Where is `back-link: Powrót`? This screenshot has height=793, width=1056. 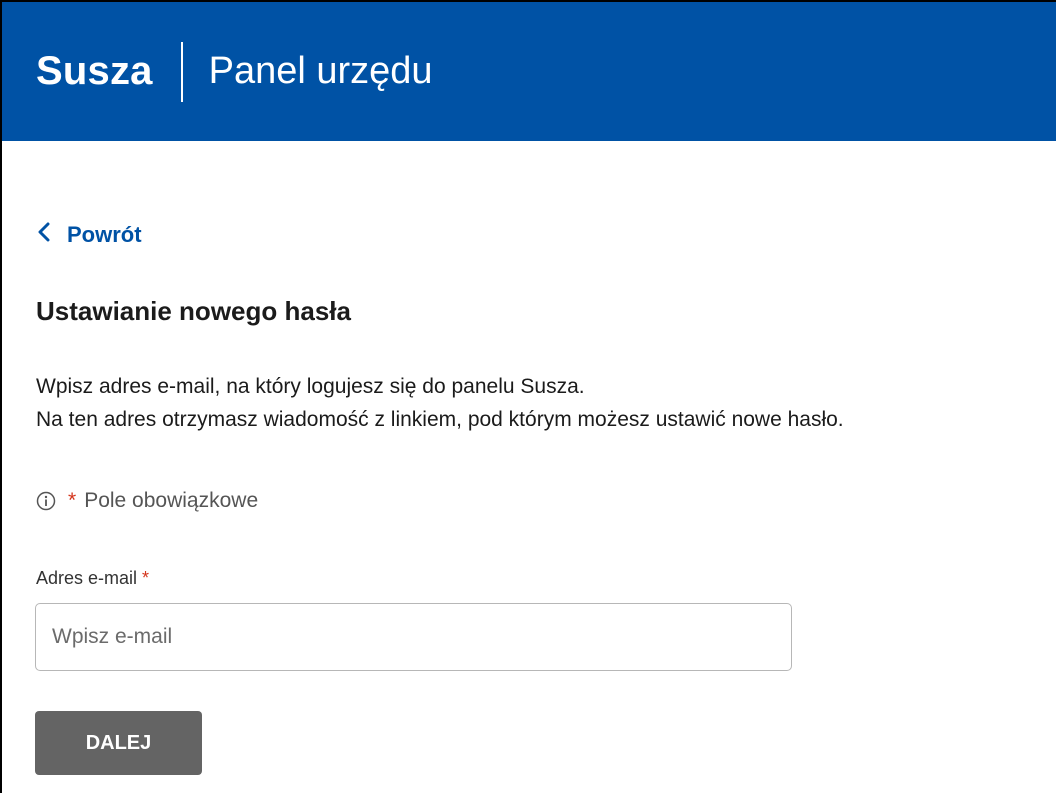
back-link: Powrót is located at coordinates (89, 235).